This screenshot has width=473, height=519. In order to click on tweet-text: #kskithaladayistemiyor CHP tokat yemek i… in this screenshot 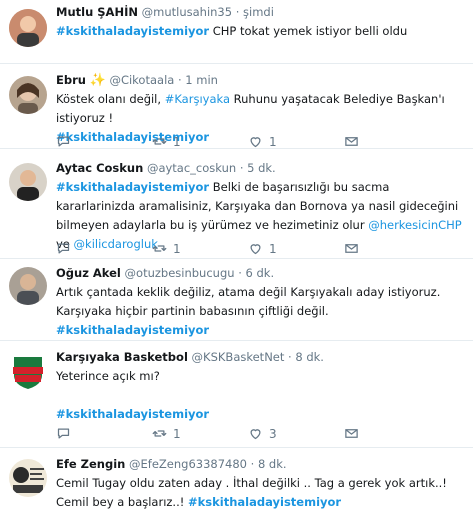, I will do `click(260, 31)`.